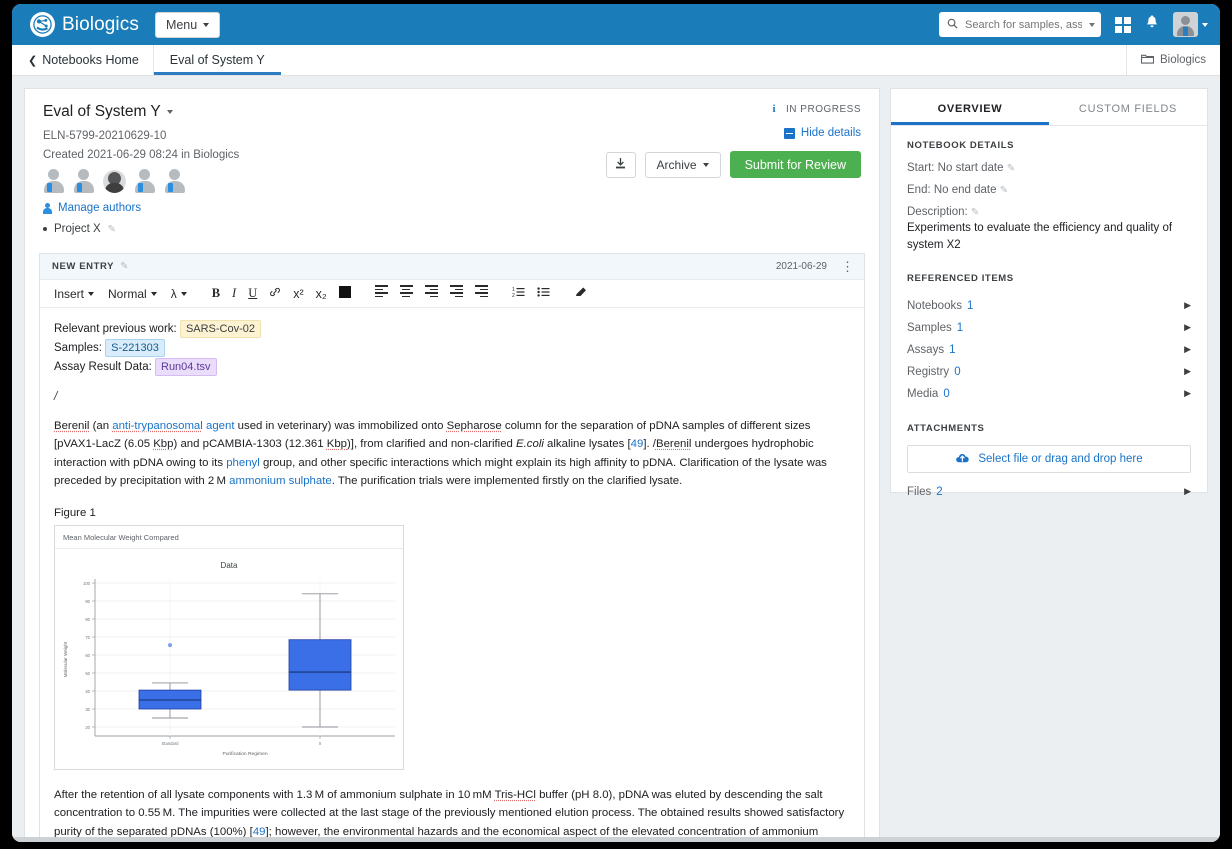 The height and width of the screenshot is (849, 1232). What do you see at coordinates (45, 229) in the screenshot?
I see `bullet-icon` at bounding box center [45, 229].